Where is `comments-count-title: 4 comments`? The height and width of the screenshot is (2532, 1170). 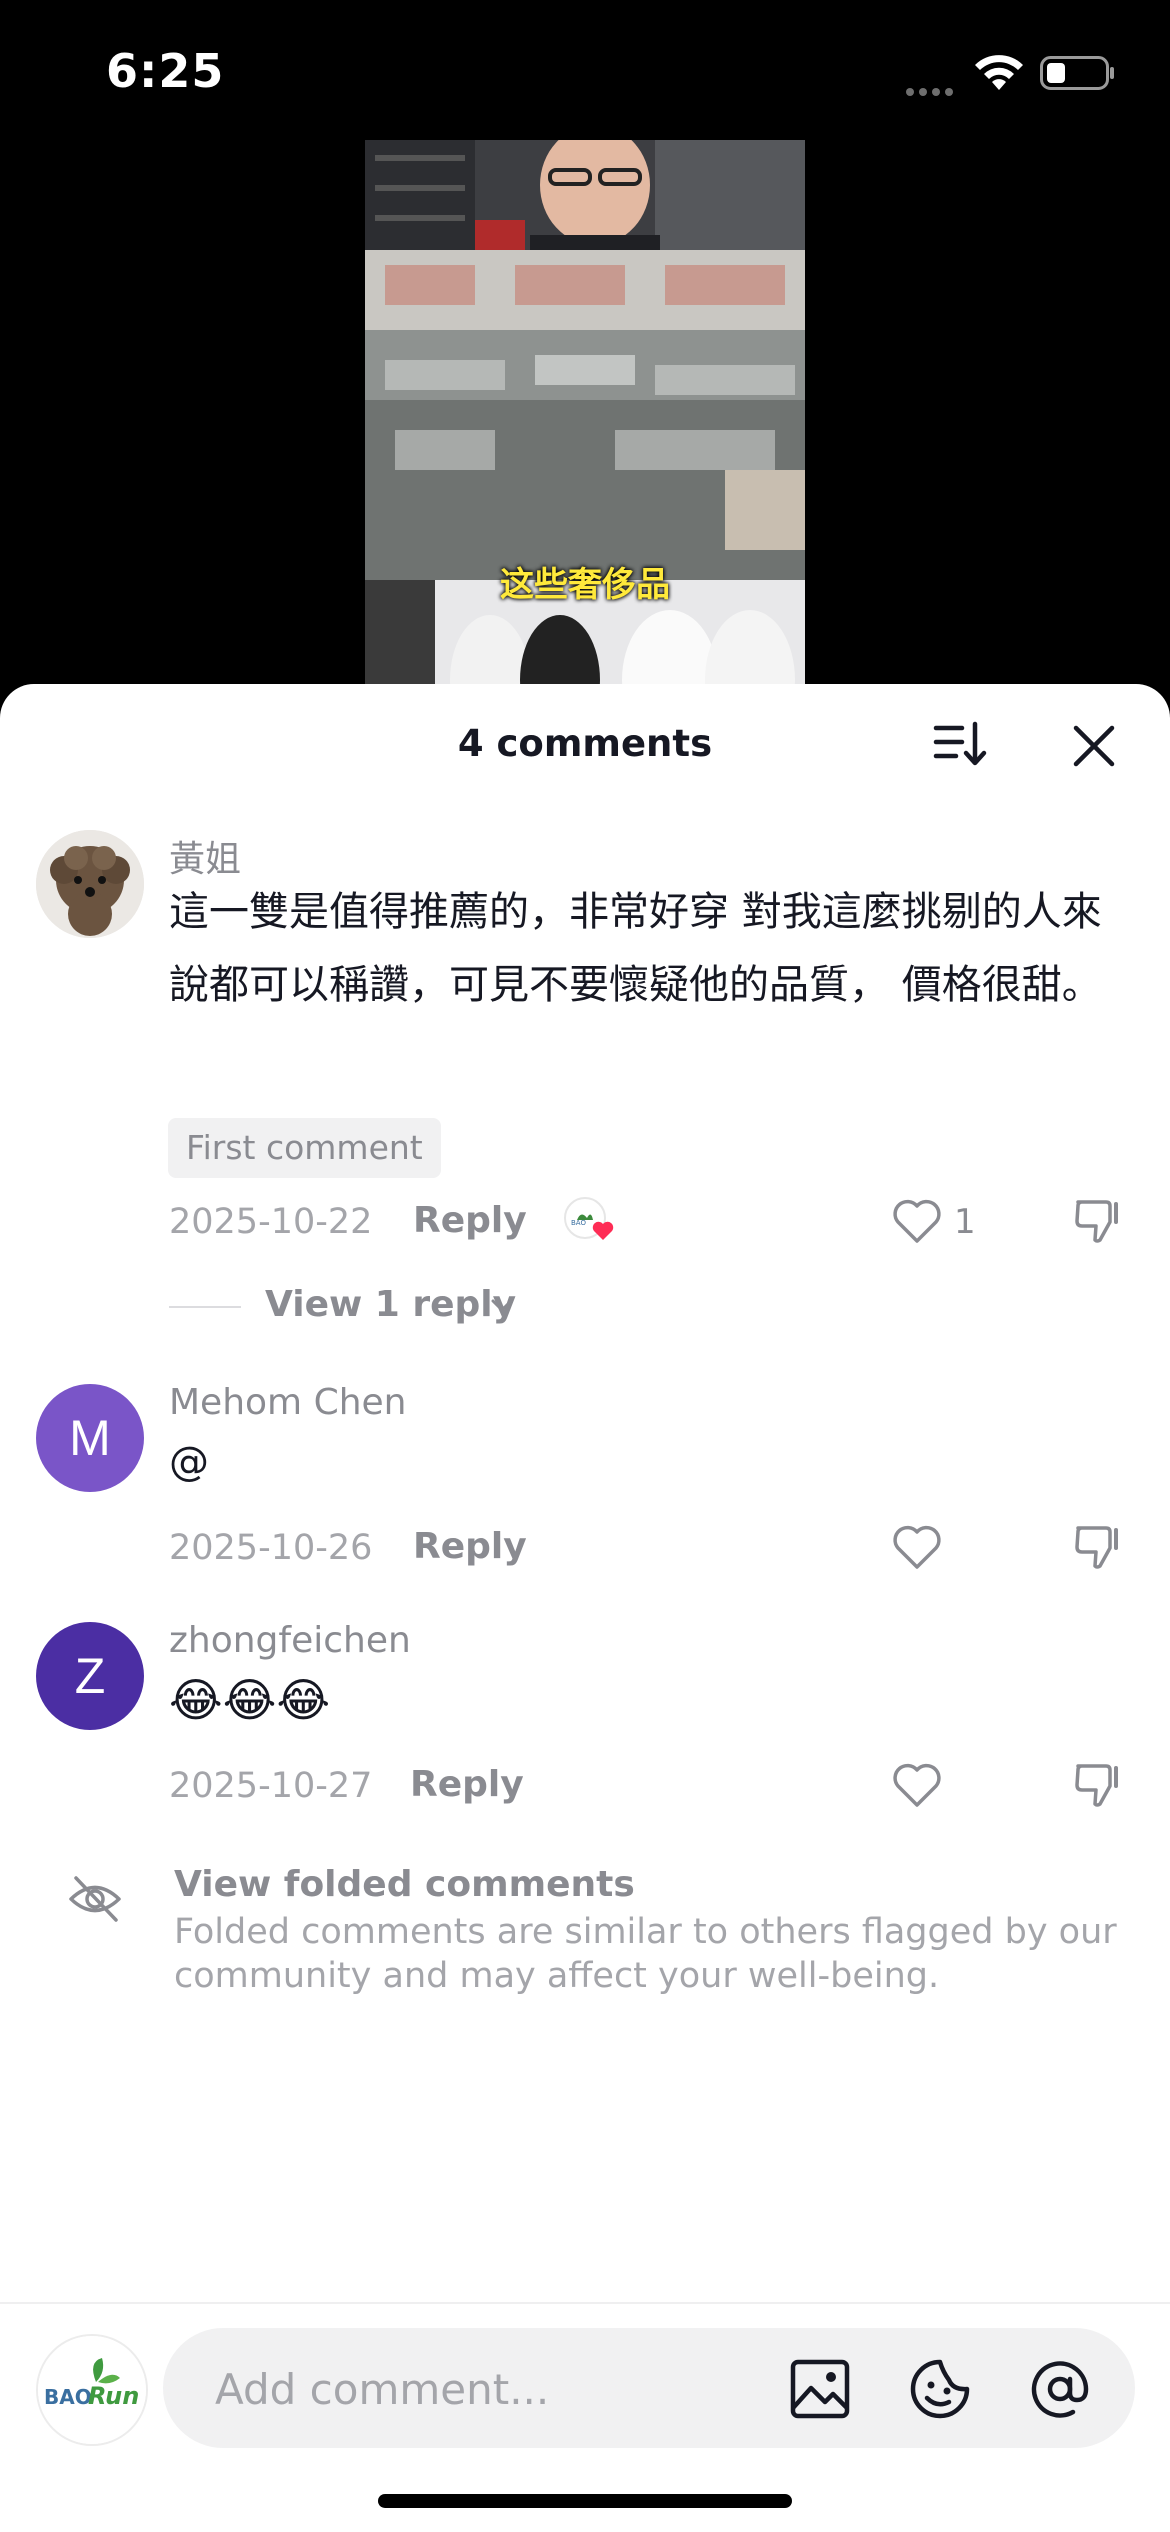 comments-count-title: 4 comments is located at coordinates (585, 743).